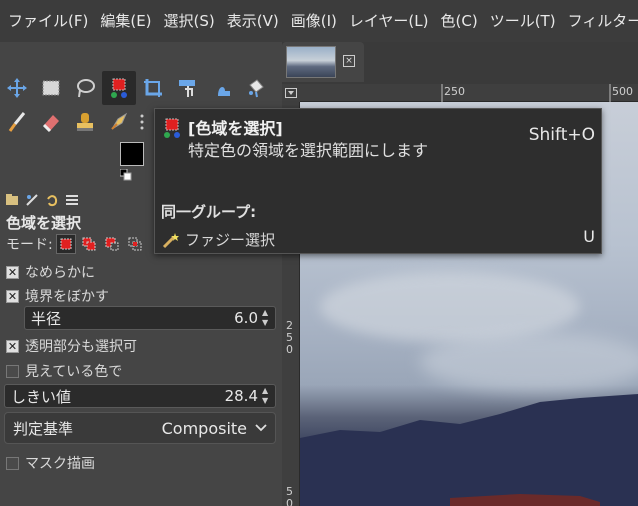 The image size is (638, 506). Describe the element at coordinates (261, 428) in the screenshot. I see `chevron-down-icon` at that location.